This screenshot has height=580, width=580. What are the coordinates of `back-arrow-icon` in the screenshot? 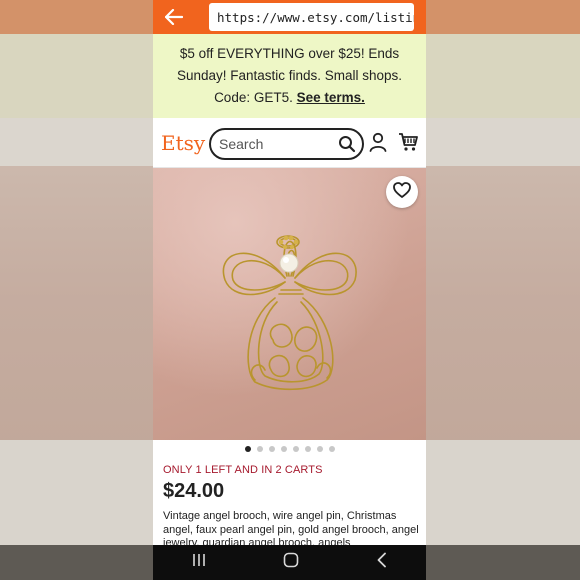 It's located at (174, 17).